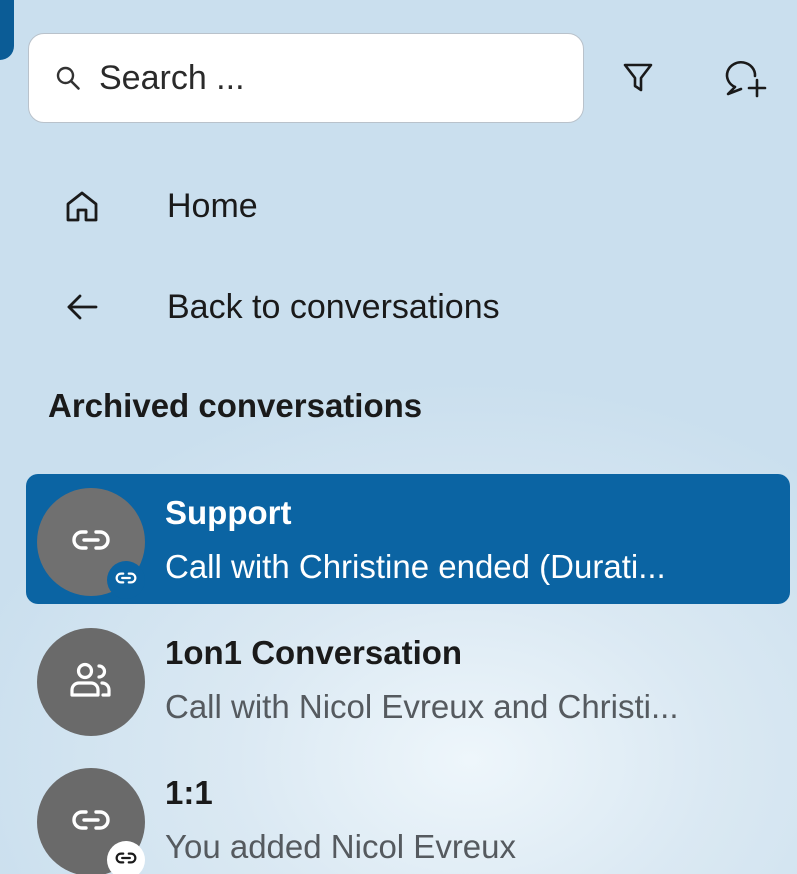 The image size is (797, 874). I want to click on conversation-item-1-1: 1:1 You added Nicol Evreux, so click(408, 814).